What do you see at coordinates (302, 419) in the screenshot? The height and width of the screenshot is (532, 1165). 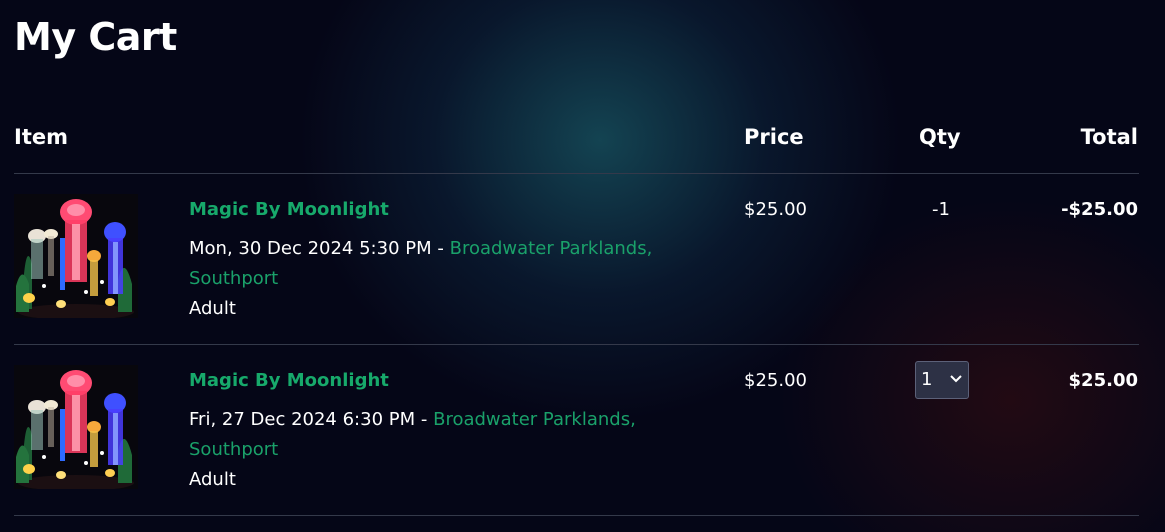 I see `event-datetime: Fri, 27 Dec 2024 6:30 PM` at bounding box center [302, 419].